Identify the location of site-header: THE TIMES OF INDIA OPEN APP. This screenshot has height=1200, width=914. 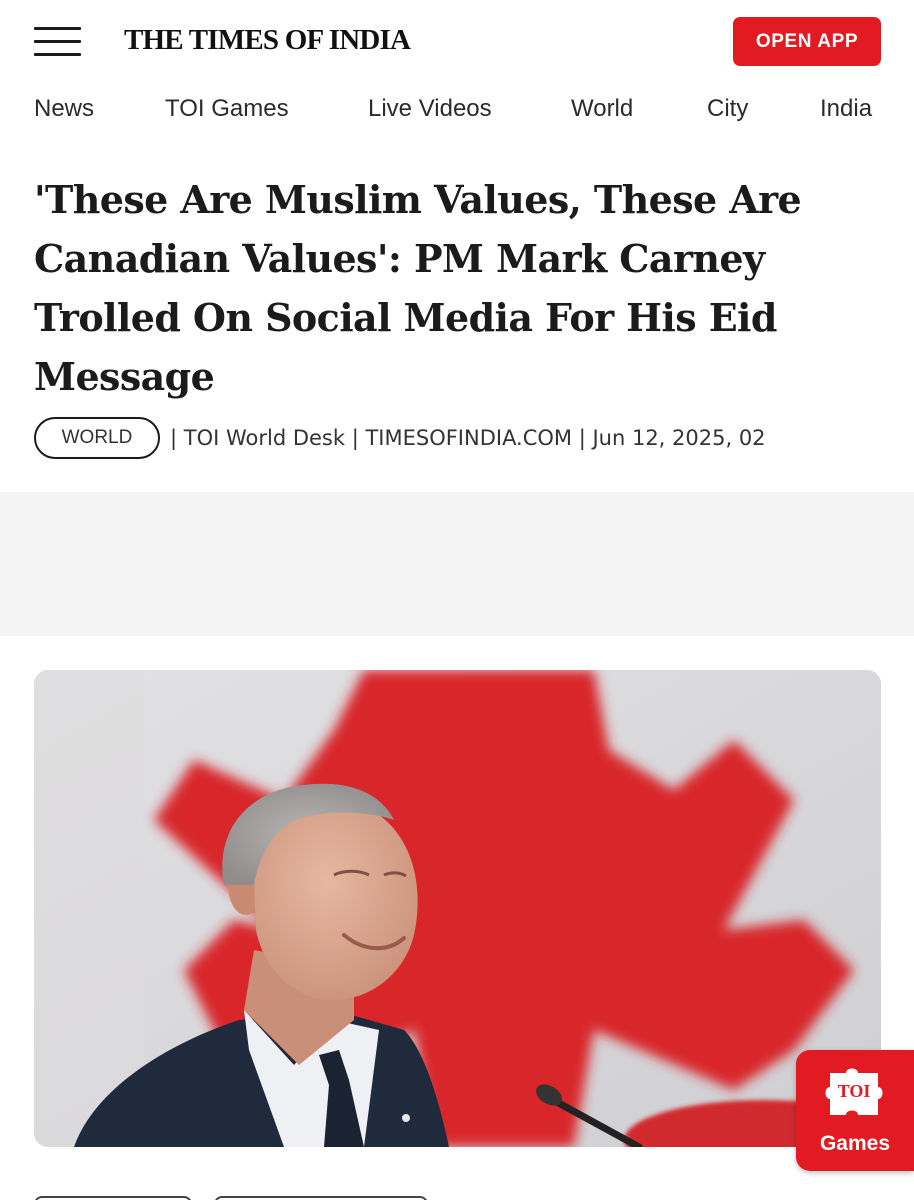
(457, 42).